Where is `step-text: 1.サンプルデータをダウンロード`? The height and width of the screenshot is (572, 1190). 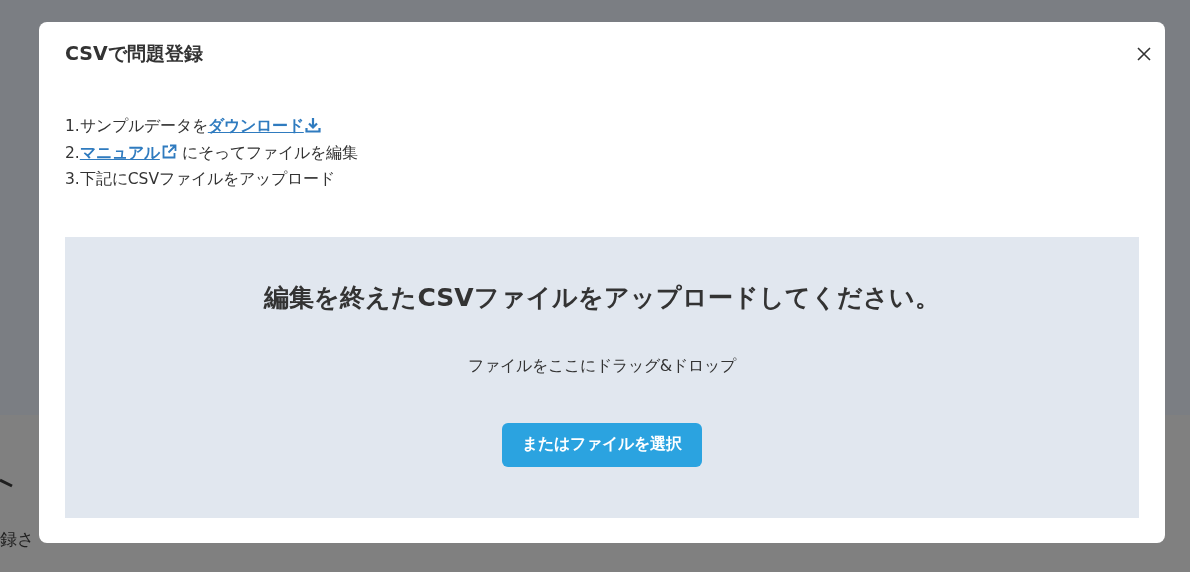
step-text: 1.サンプルデータをダウンロード is located at coordinates (602, 126).